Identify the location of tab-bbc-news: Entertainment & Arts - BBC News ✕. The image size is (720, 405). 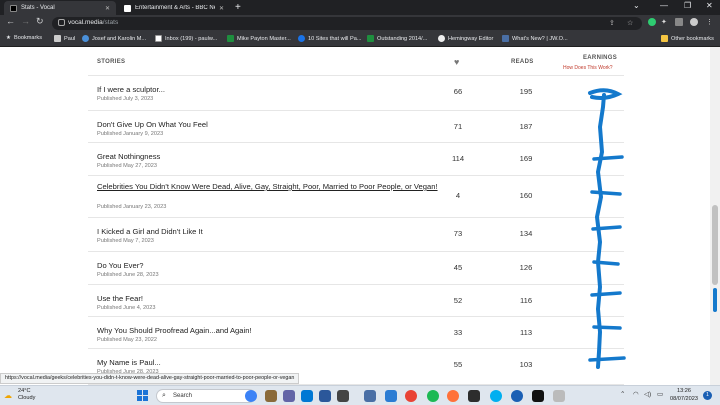
(174, 8).